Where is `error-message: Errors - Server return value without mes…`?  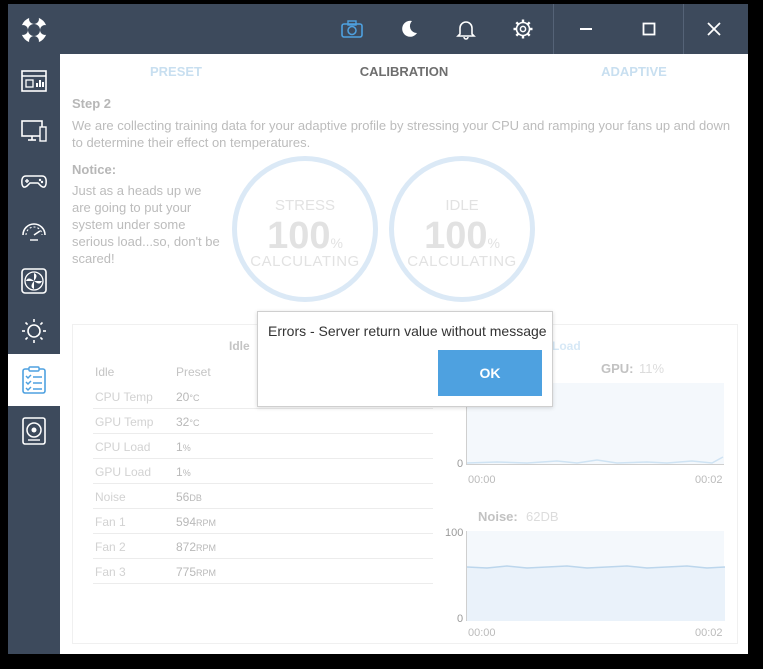
error-message: Errors - Server return value without mes… is located at coordinates (407, 331).